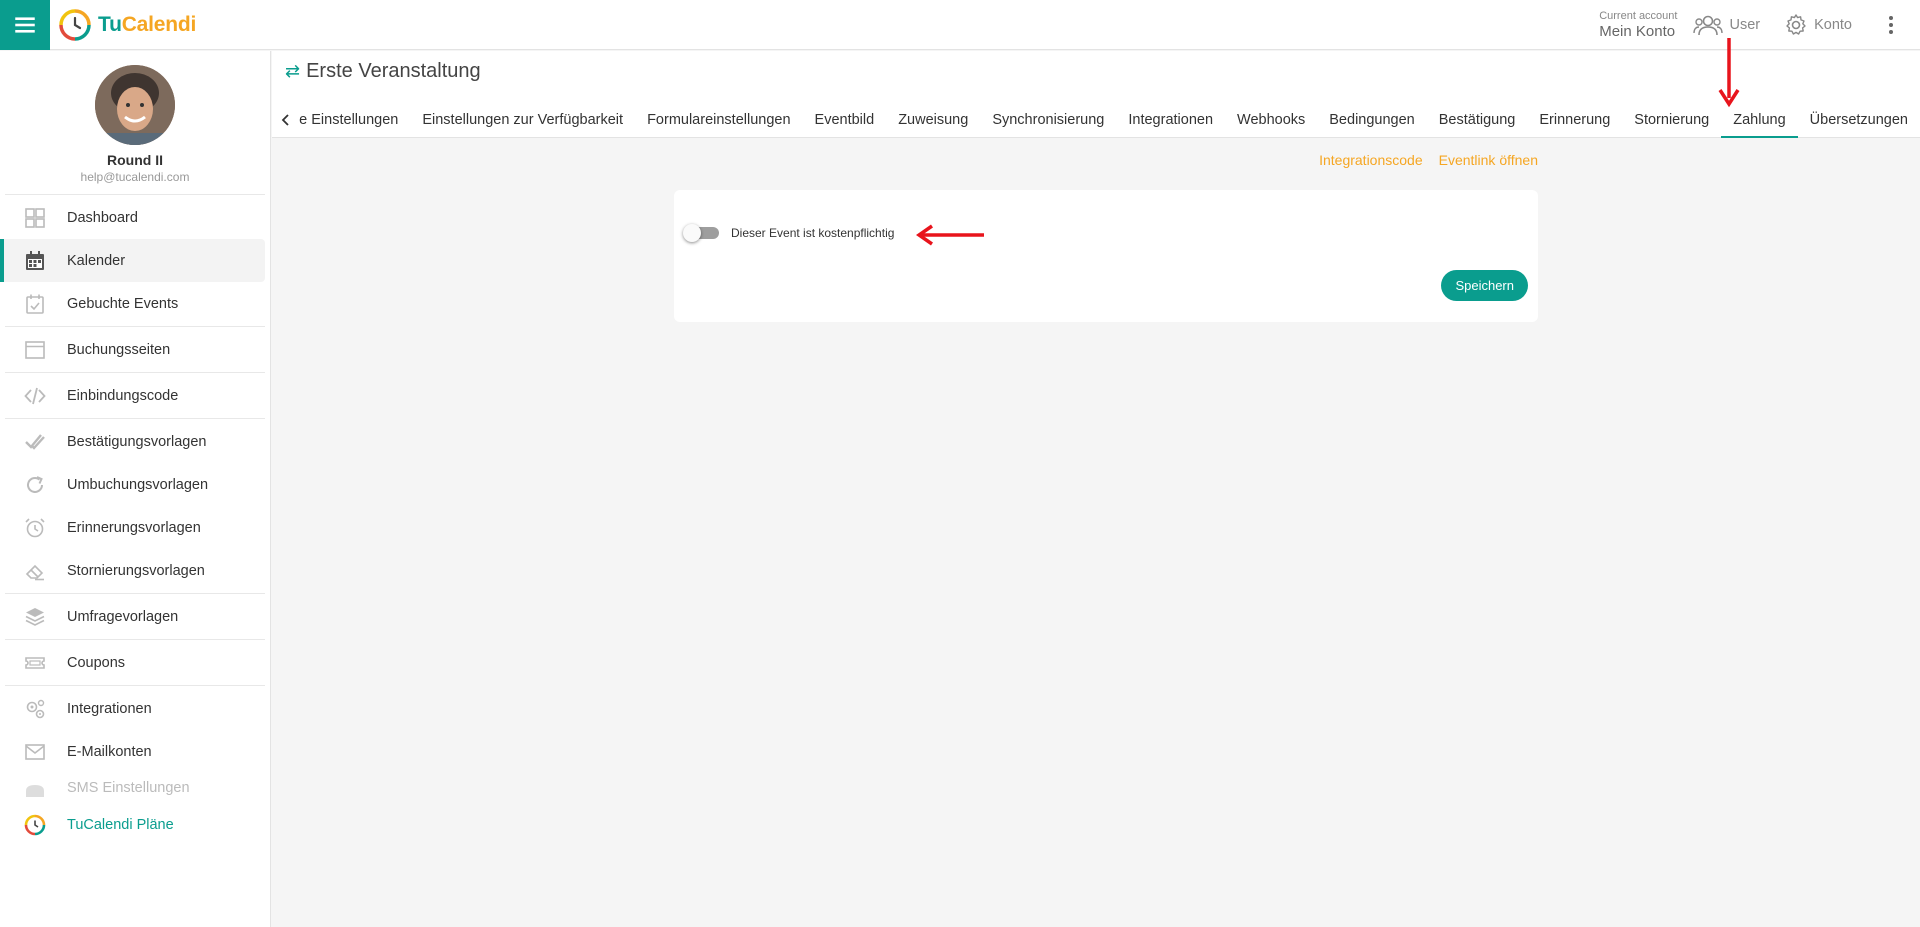  I want to click on sidebar-item-label: Kalender, so click(96, 260).